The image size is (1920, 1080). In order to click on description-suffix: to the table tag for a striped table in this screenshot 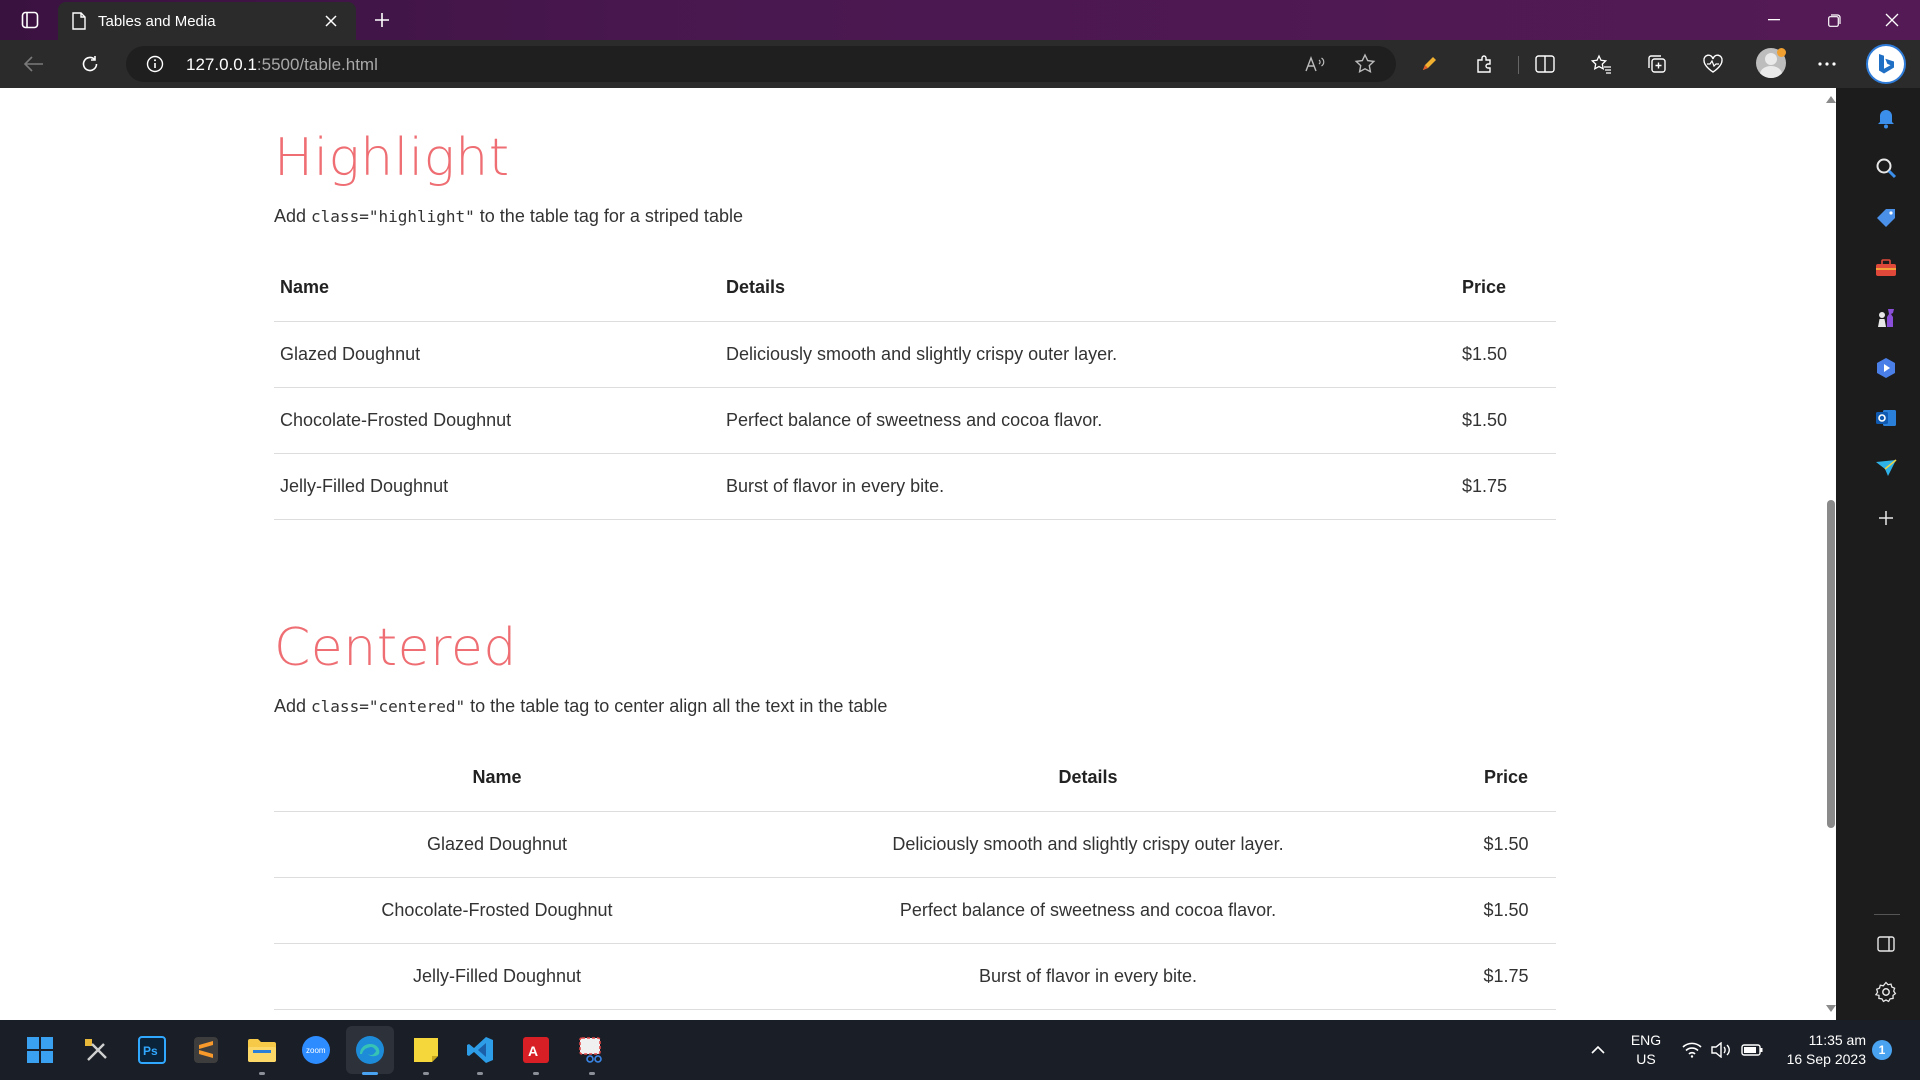, I will do `click(608, 216)`.